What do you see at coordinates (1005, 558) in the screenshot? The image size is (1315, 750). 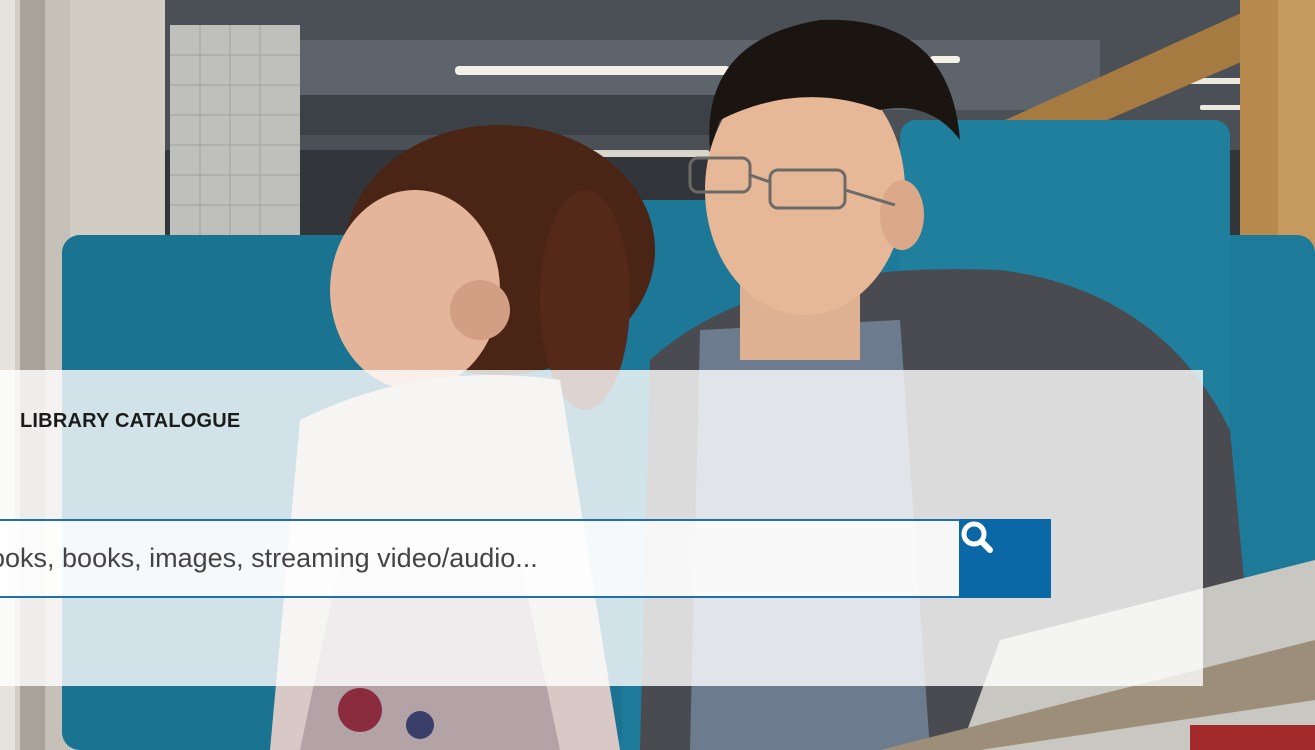 I see `catalogue-search-button` at bounding box center [1005, 558].